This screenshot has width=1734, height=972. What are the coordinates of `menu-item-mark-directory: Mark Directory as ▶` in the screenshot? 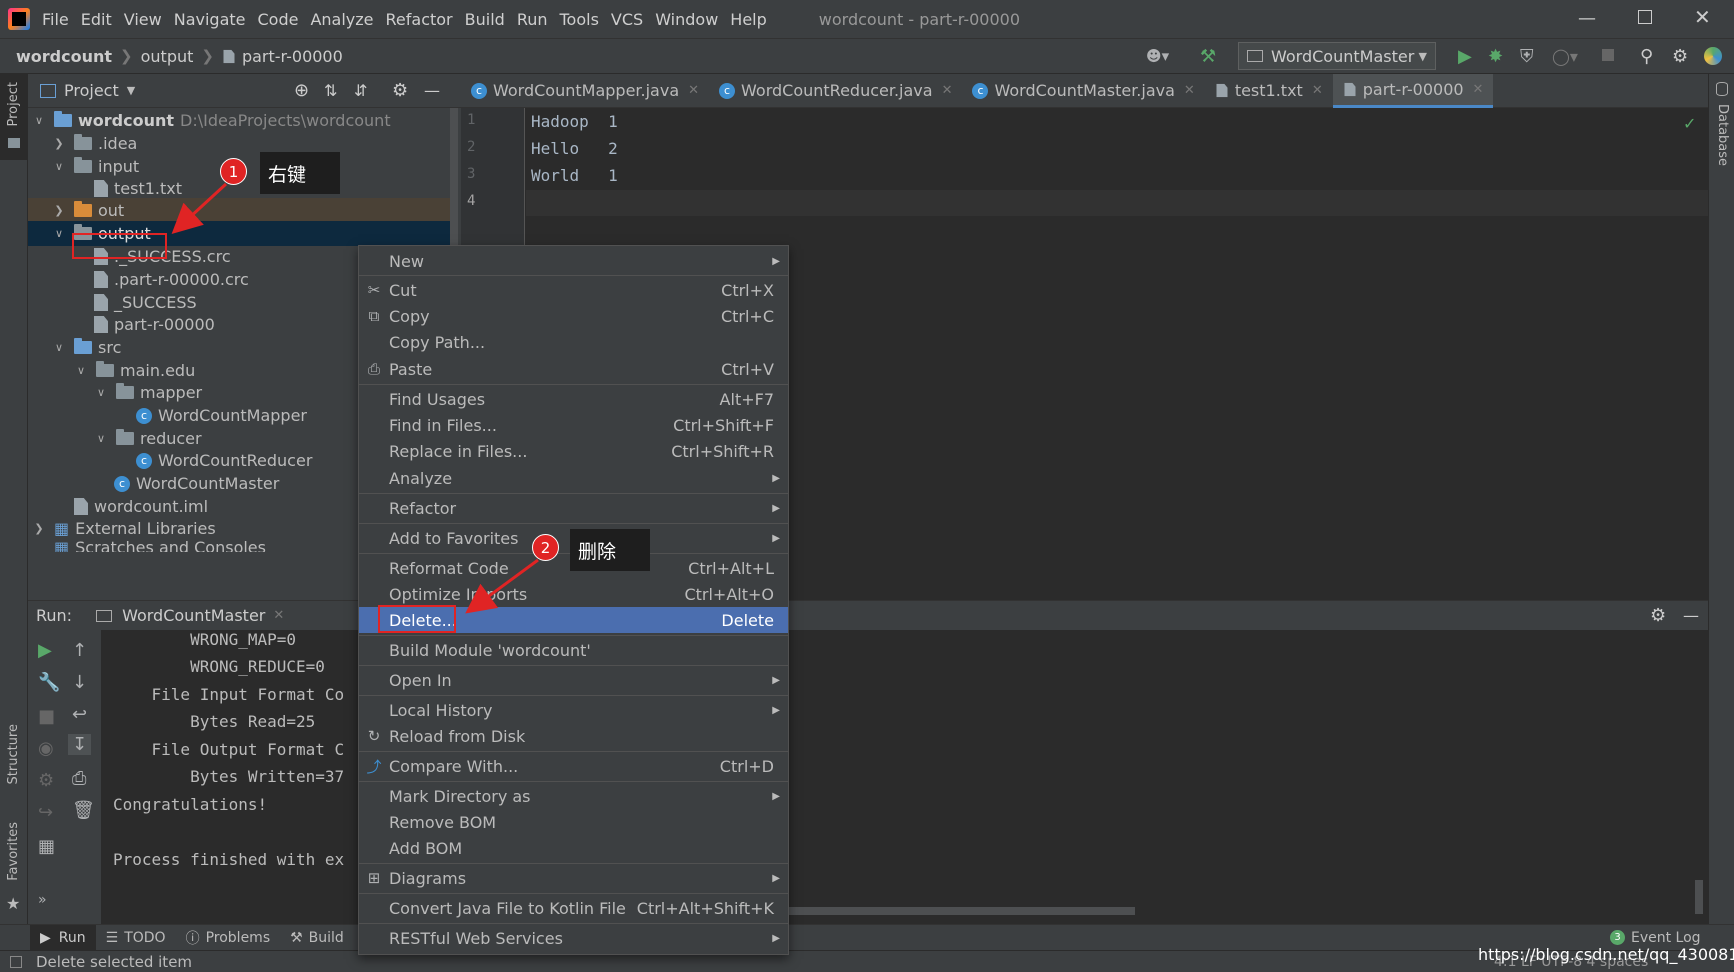 It's located at (573, 796).